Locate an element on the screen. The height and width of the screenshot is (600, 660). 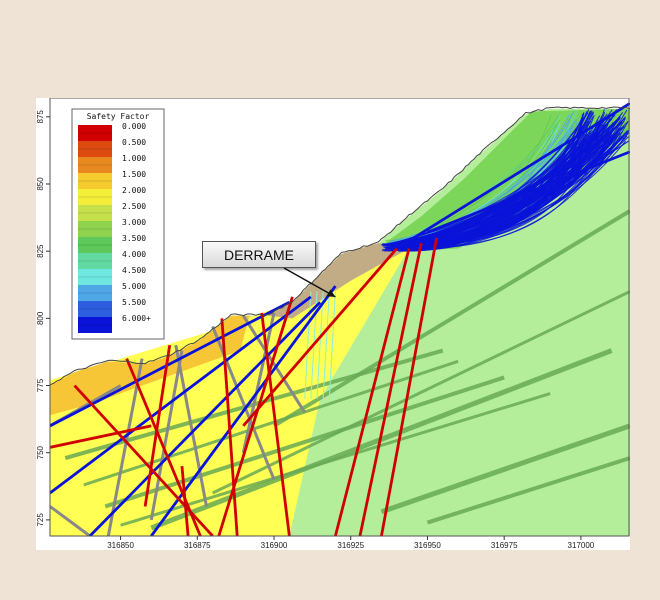
legend-label: 5.500 is located at coordinates (134, 302).